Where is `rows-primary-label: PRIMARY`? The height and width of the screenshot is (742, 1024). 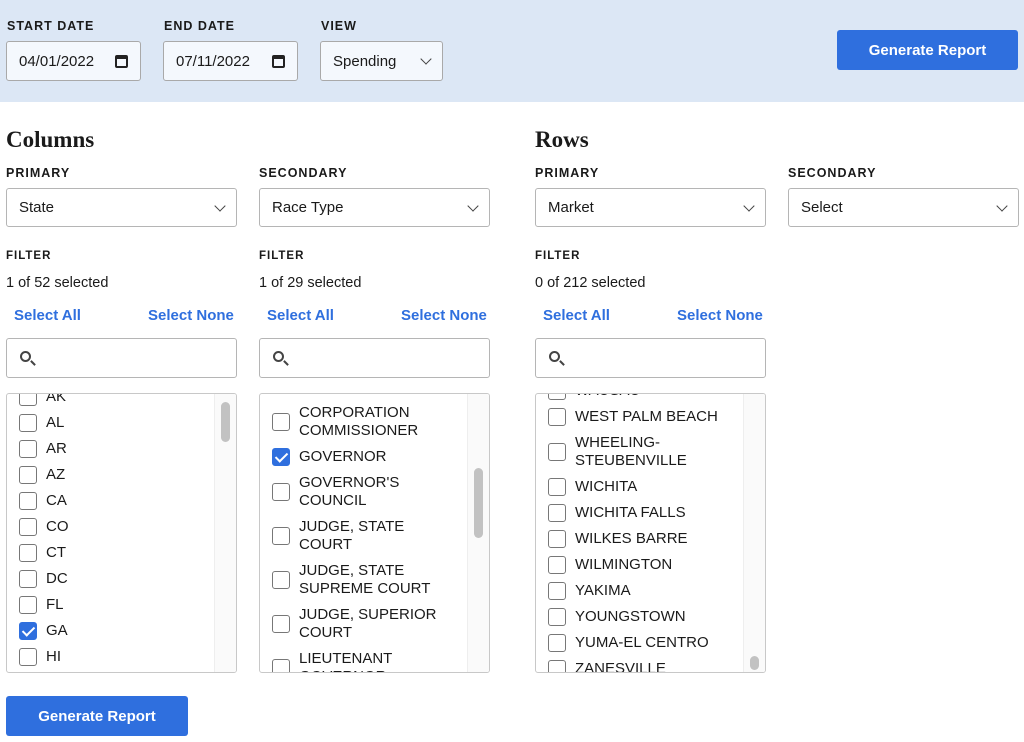 rows-primary-label: PRIMARY is located at coordinates (567, 173).